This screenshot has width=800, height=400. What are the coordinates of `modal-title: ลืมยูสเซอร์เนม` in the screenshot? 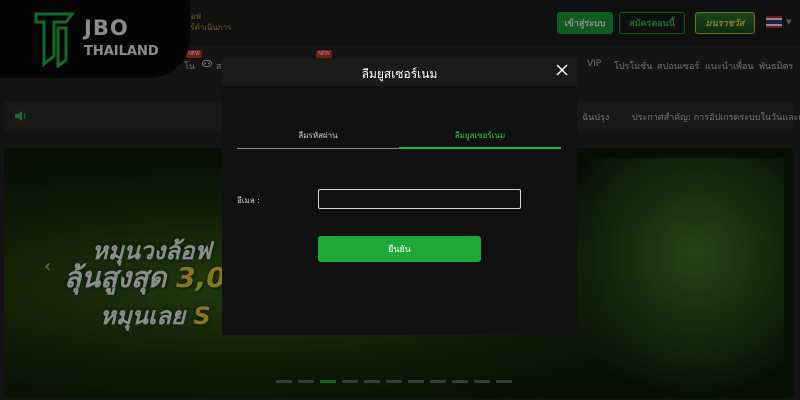 It's located at (399, 74).